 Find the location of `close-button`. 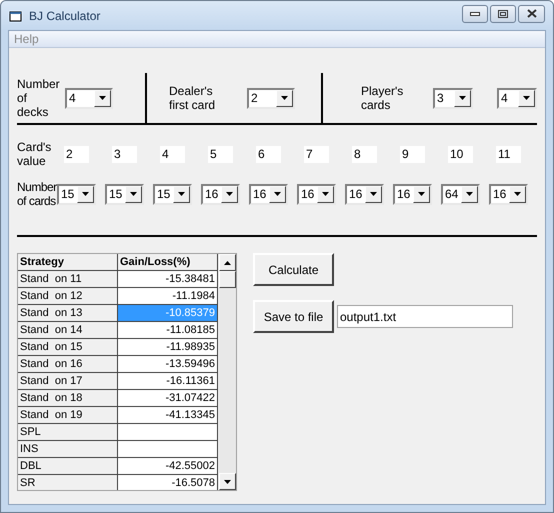

close-button is located at coordinates (531, 13).